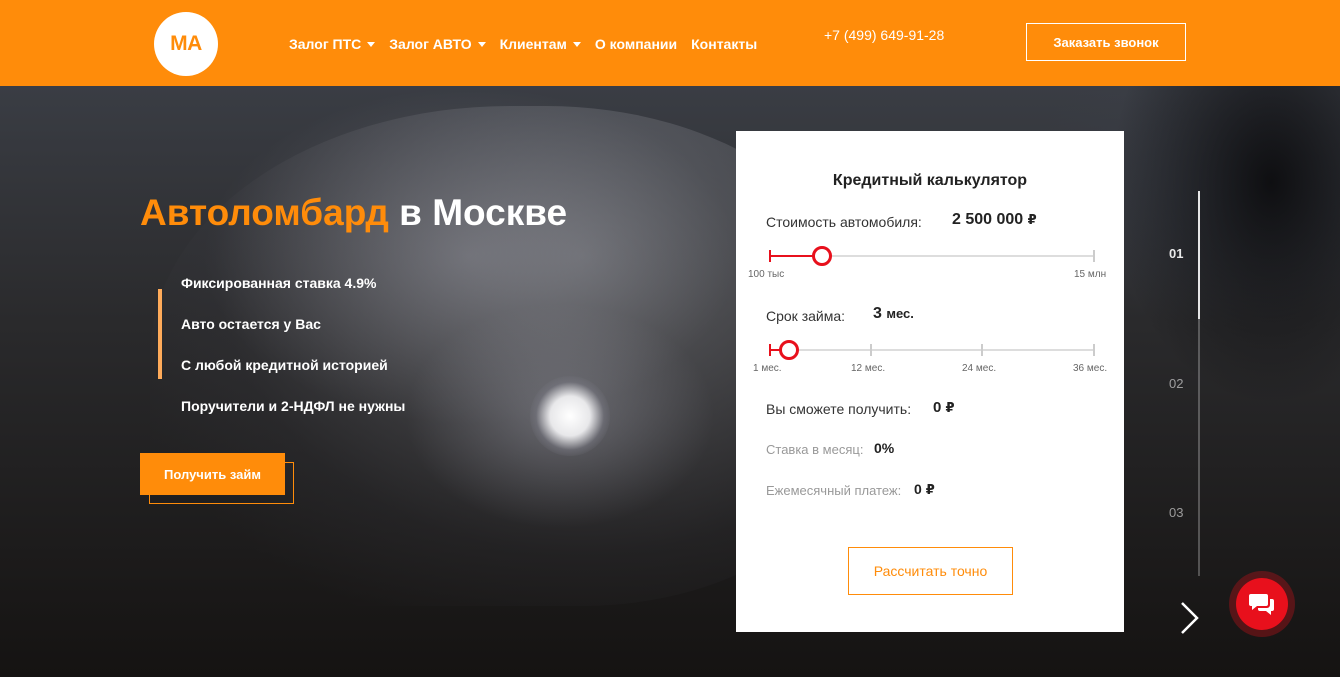 Image resolution: width=1340 pixels, height=677 pixels. Describe the element at coordinates (789, 350) in the screenshot. I see `term-slider-handle` at that location.